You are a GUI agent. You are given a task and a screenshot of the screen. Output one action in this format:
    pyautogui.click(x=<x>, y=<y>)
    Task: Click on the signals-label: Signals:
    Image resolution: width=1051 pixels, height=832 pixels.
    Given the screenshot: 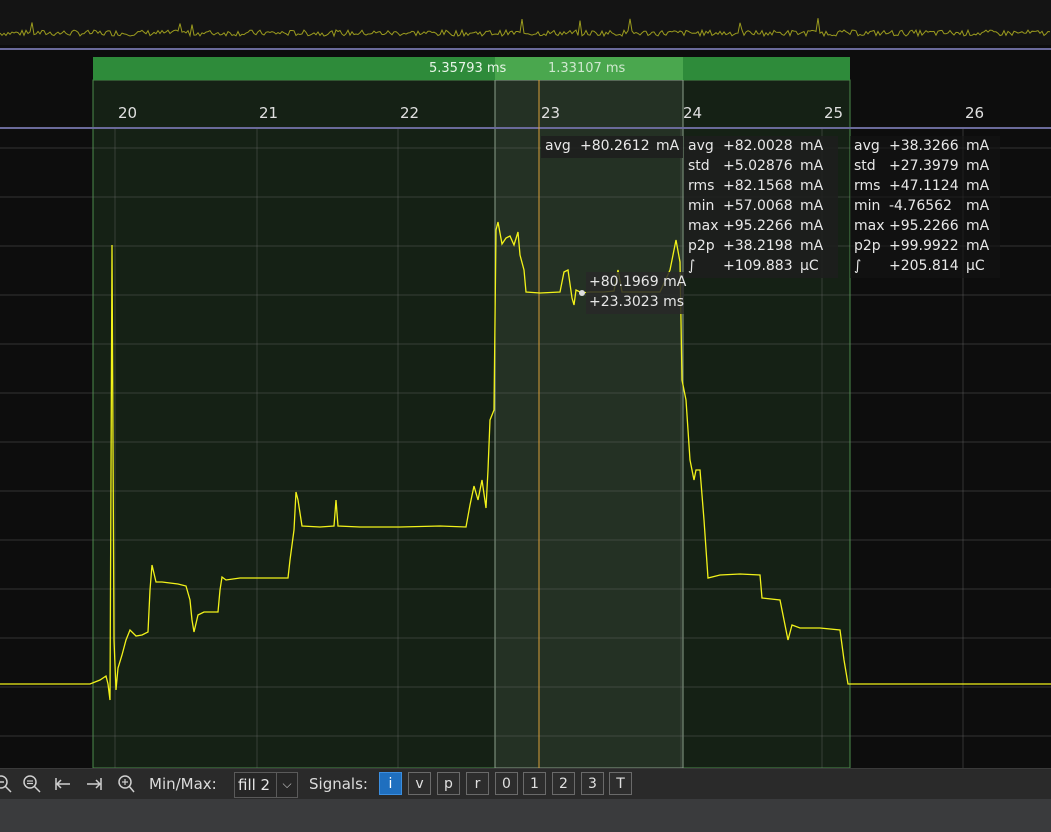 What is the action you would take?
    pyautogui.click(x=338, y=784)
    